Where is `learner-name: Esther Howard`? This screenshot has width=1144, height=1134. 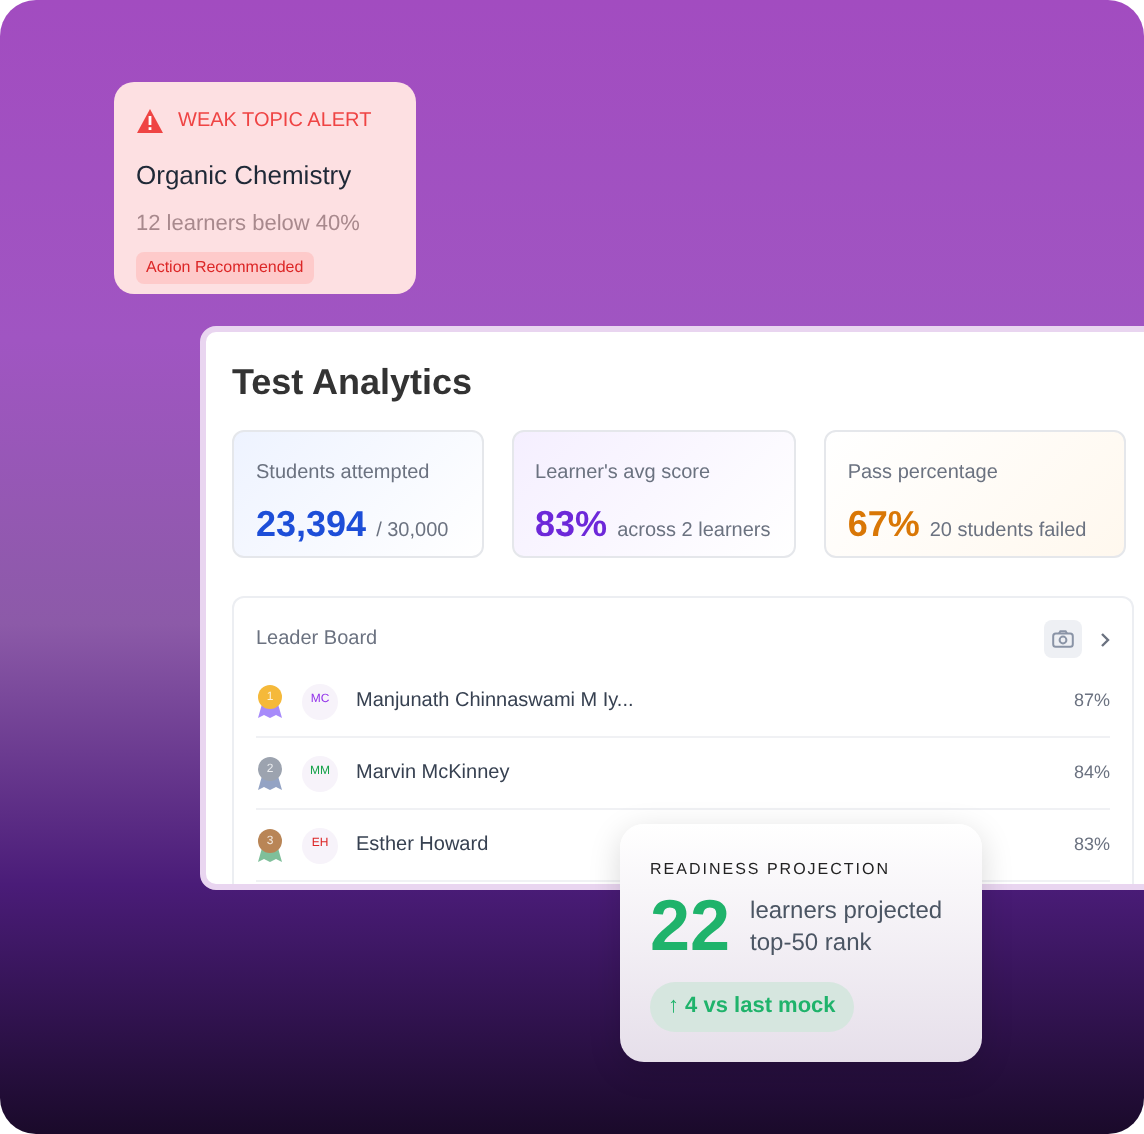
learner-name: Esther Howard is located at coordinates (423, 846).